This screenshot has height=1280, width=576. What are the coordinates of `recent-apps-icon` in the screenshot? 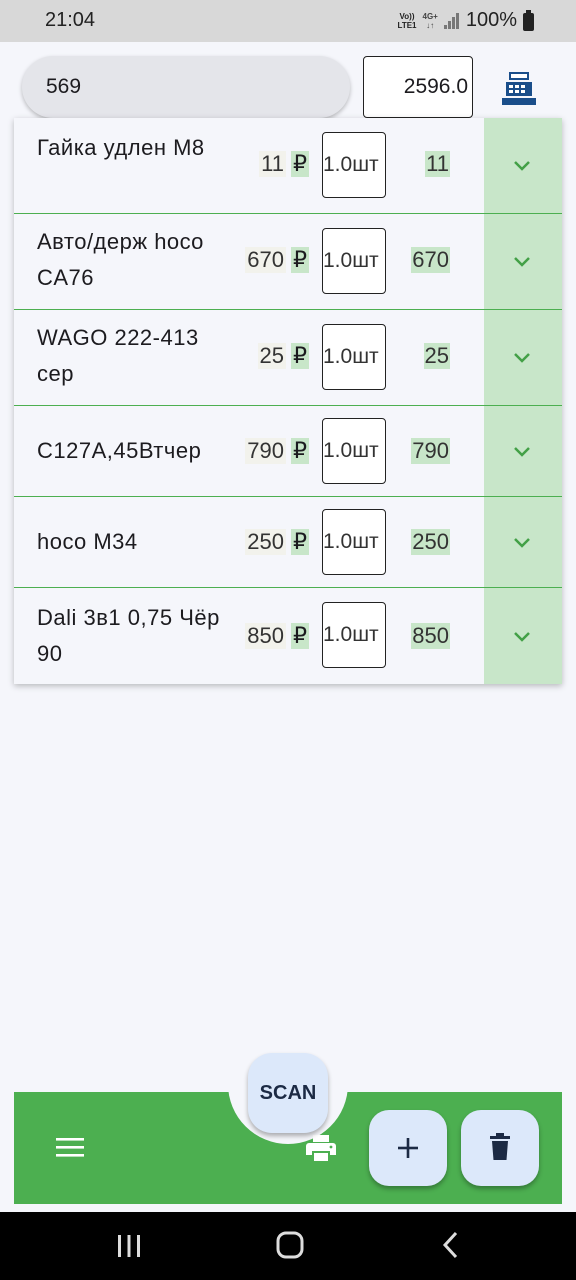 It's located at (129, 1246).